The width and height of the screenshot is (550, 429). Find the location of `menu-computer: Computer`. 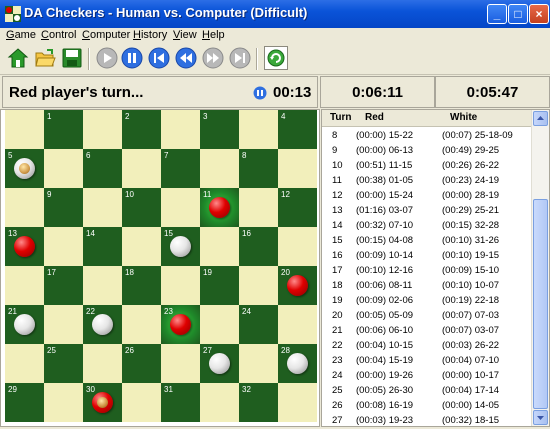

menu-computer: Computer is located at coordinates (106, 35).